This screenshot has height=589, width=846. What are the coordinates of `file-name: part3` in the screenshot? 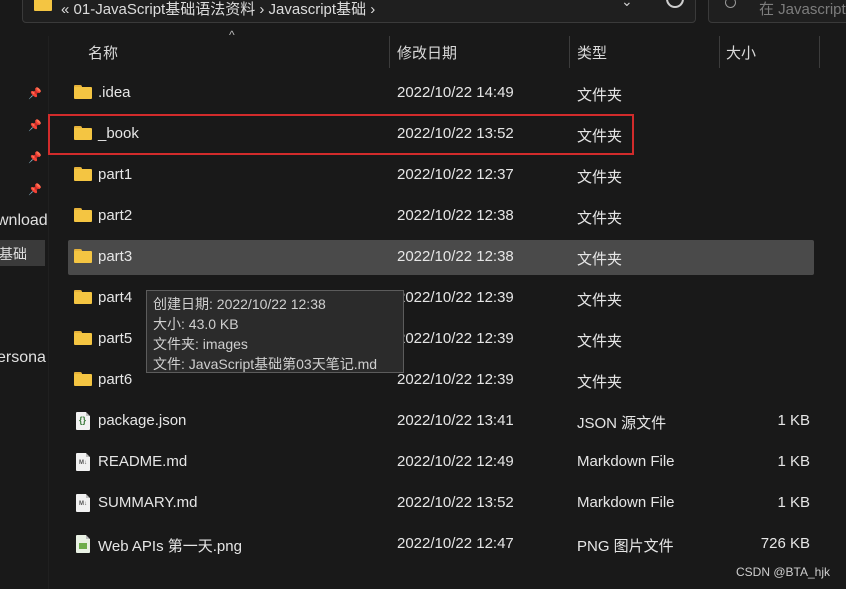 It's located at (115, 256).